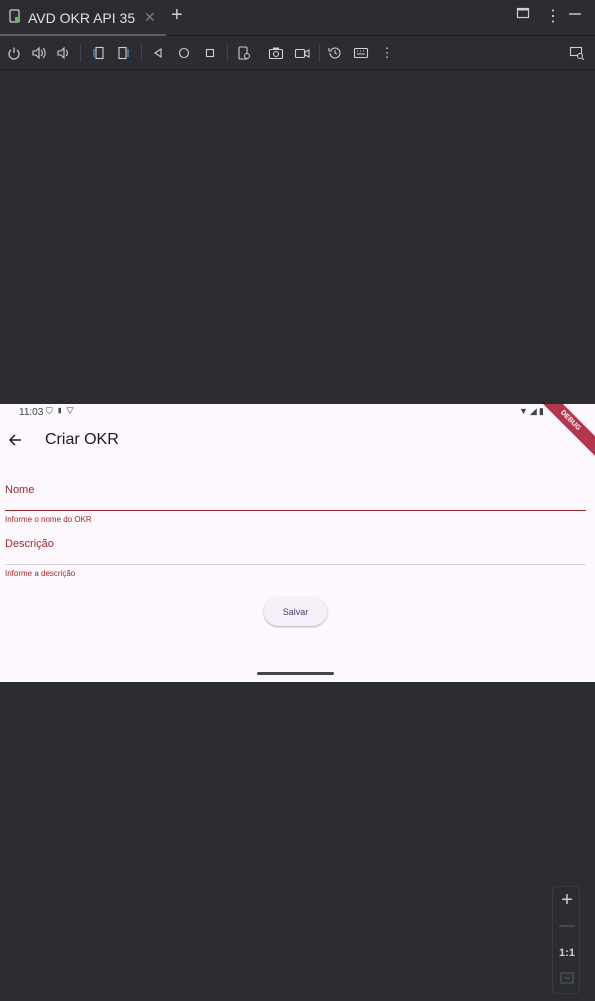 Image resolution: width=595 pixels, height=1001 pixels. Describe the element at coordinates (31, 412) in the screenshot. I see `status-time: 11:03` at that location.